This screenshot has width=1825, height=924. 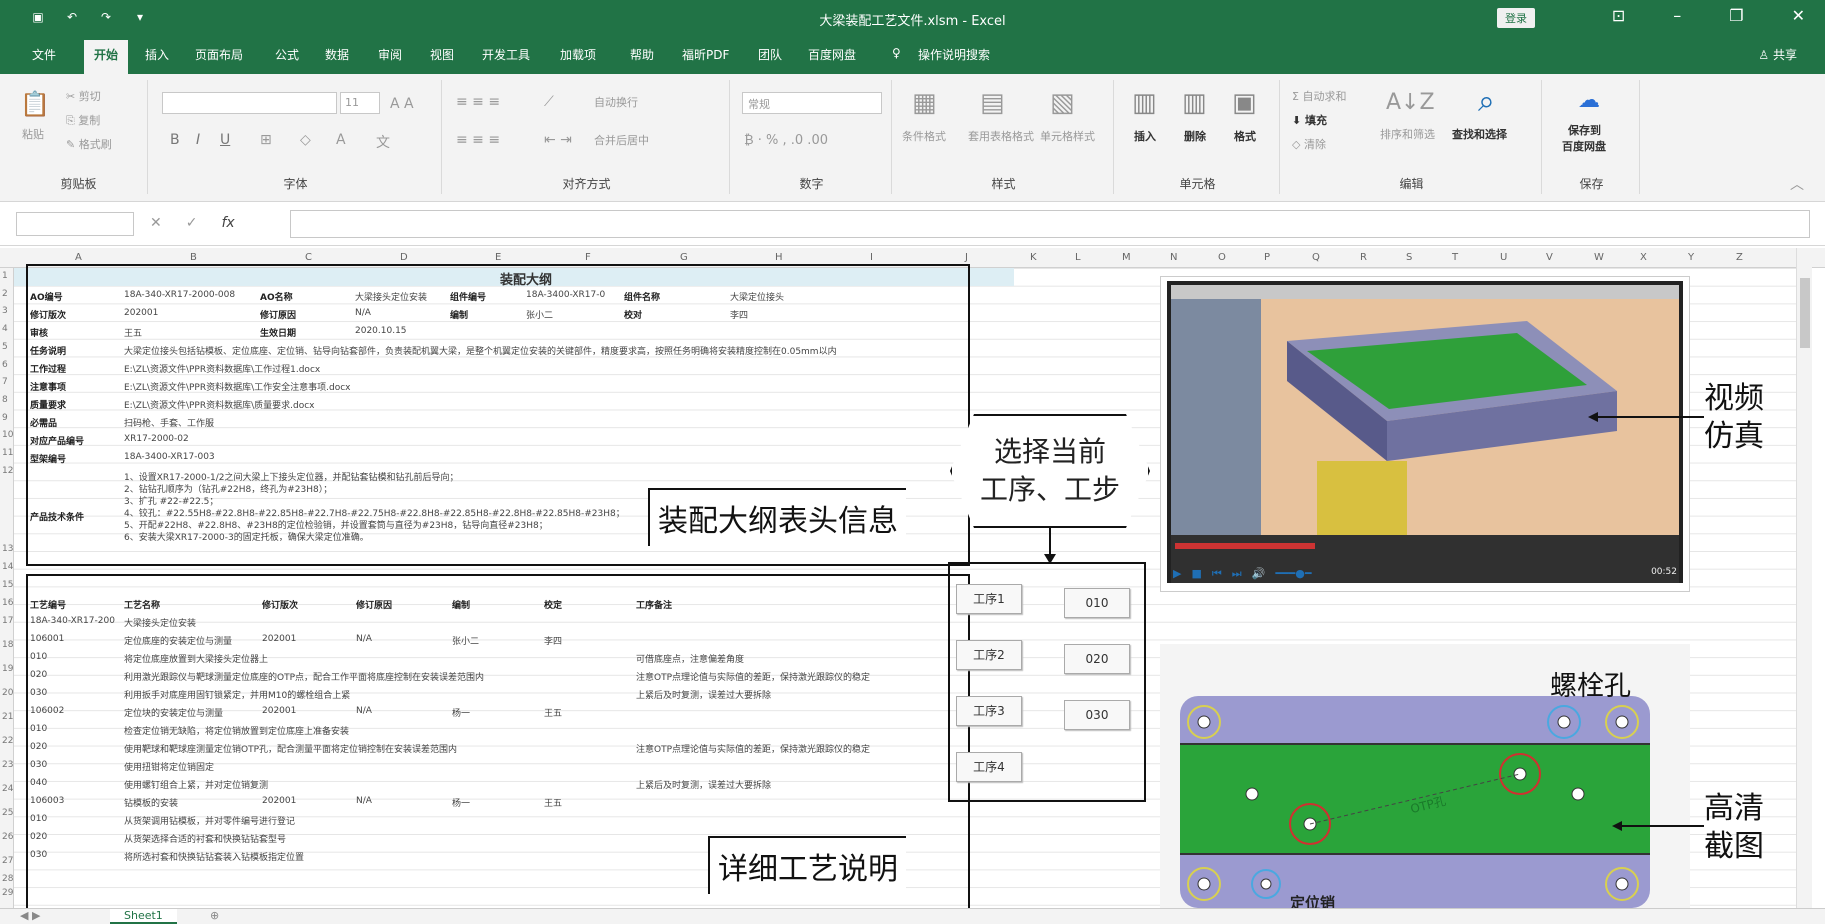 What do you see at coordinates (1736, 15) in the screenshot?
I see `restore-icon: ❐` at bounding box center [1736, 15].